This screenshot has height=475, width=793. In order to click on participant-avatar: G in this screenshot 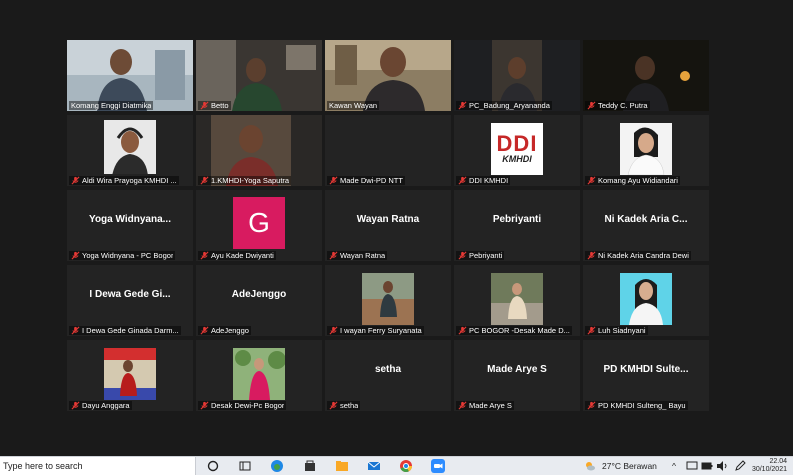, I will do `click(259, 223)`.